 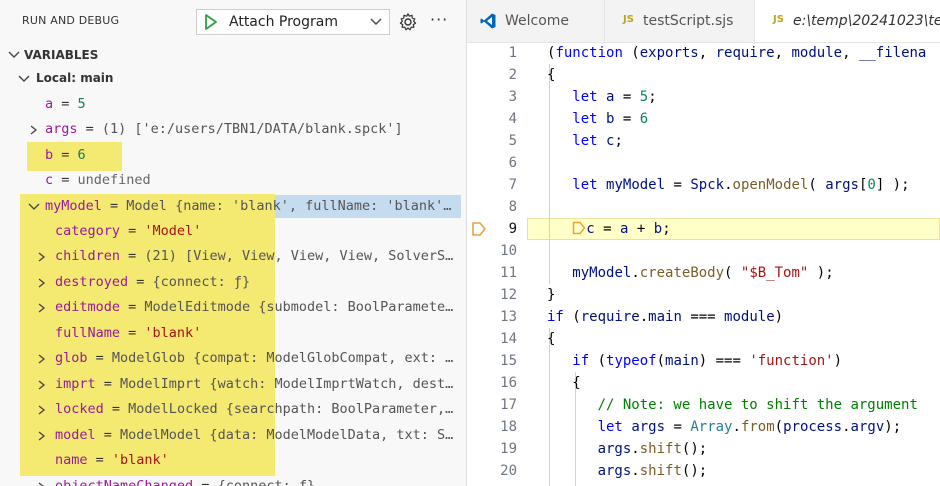 What do you see at coordinates (551, 295) in the screenshot?
I see `code-line: }` at bounding box center [551, 295].